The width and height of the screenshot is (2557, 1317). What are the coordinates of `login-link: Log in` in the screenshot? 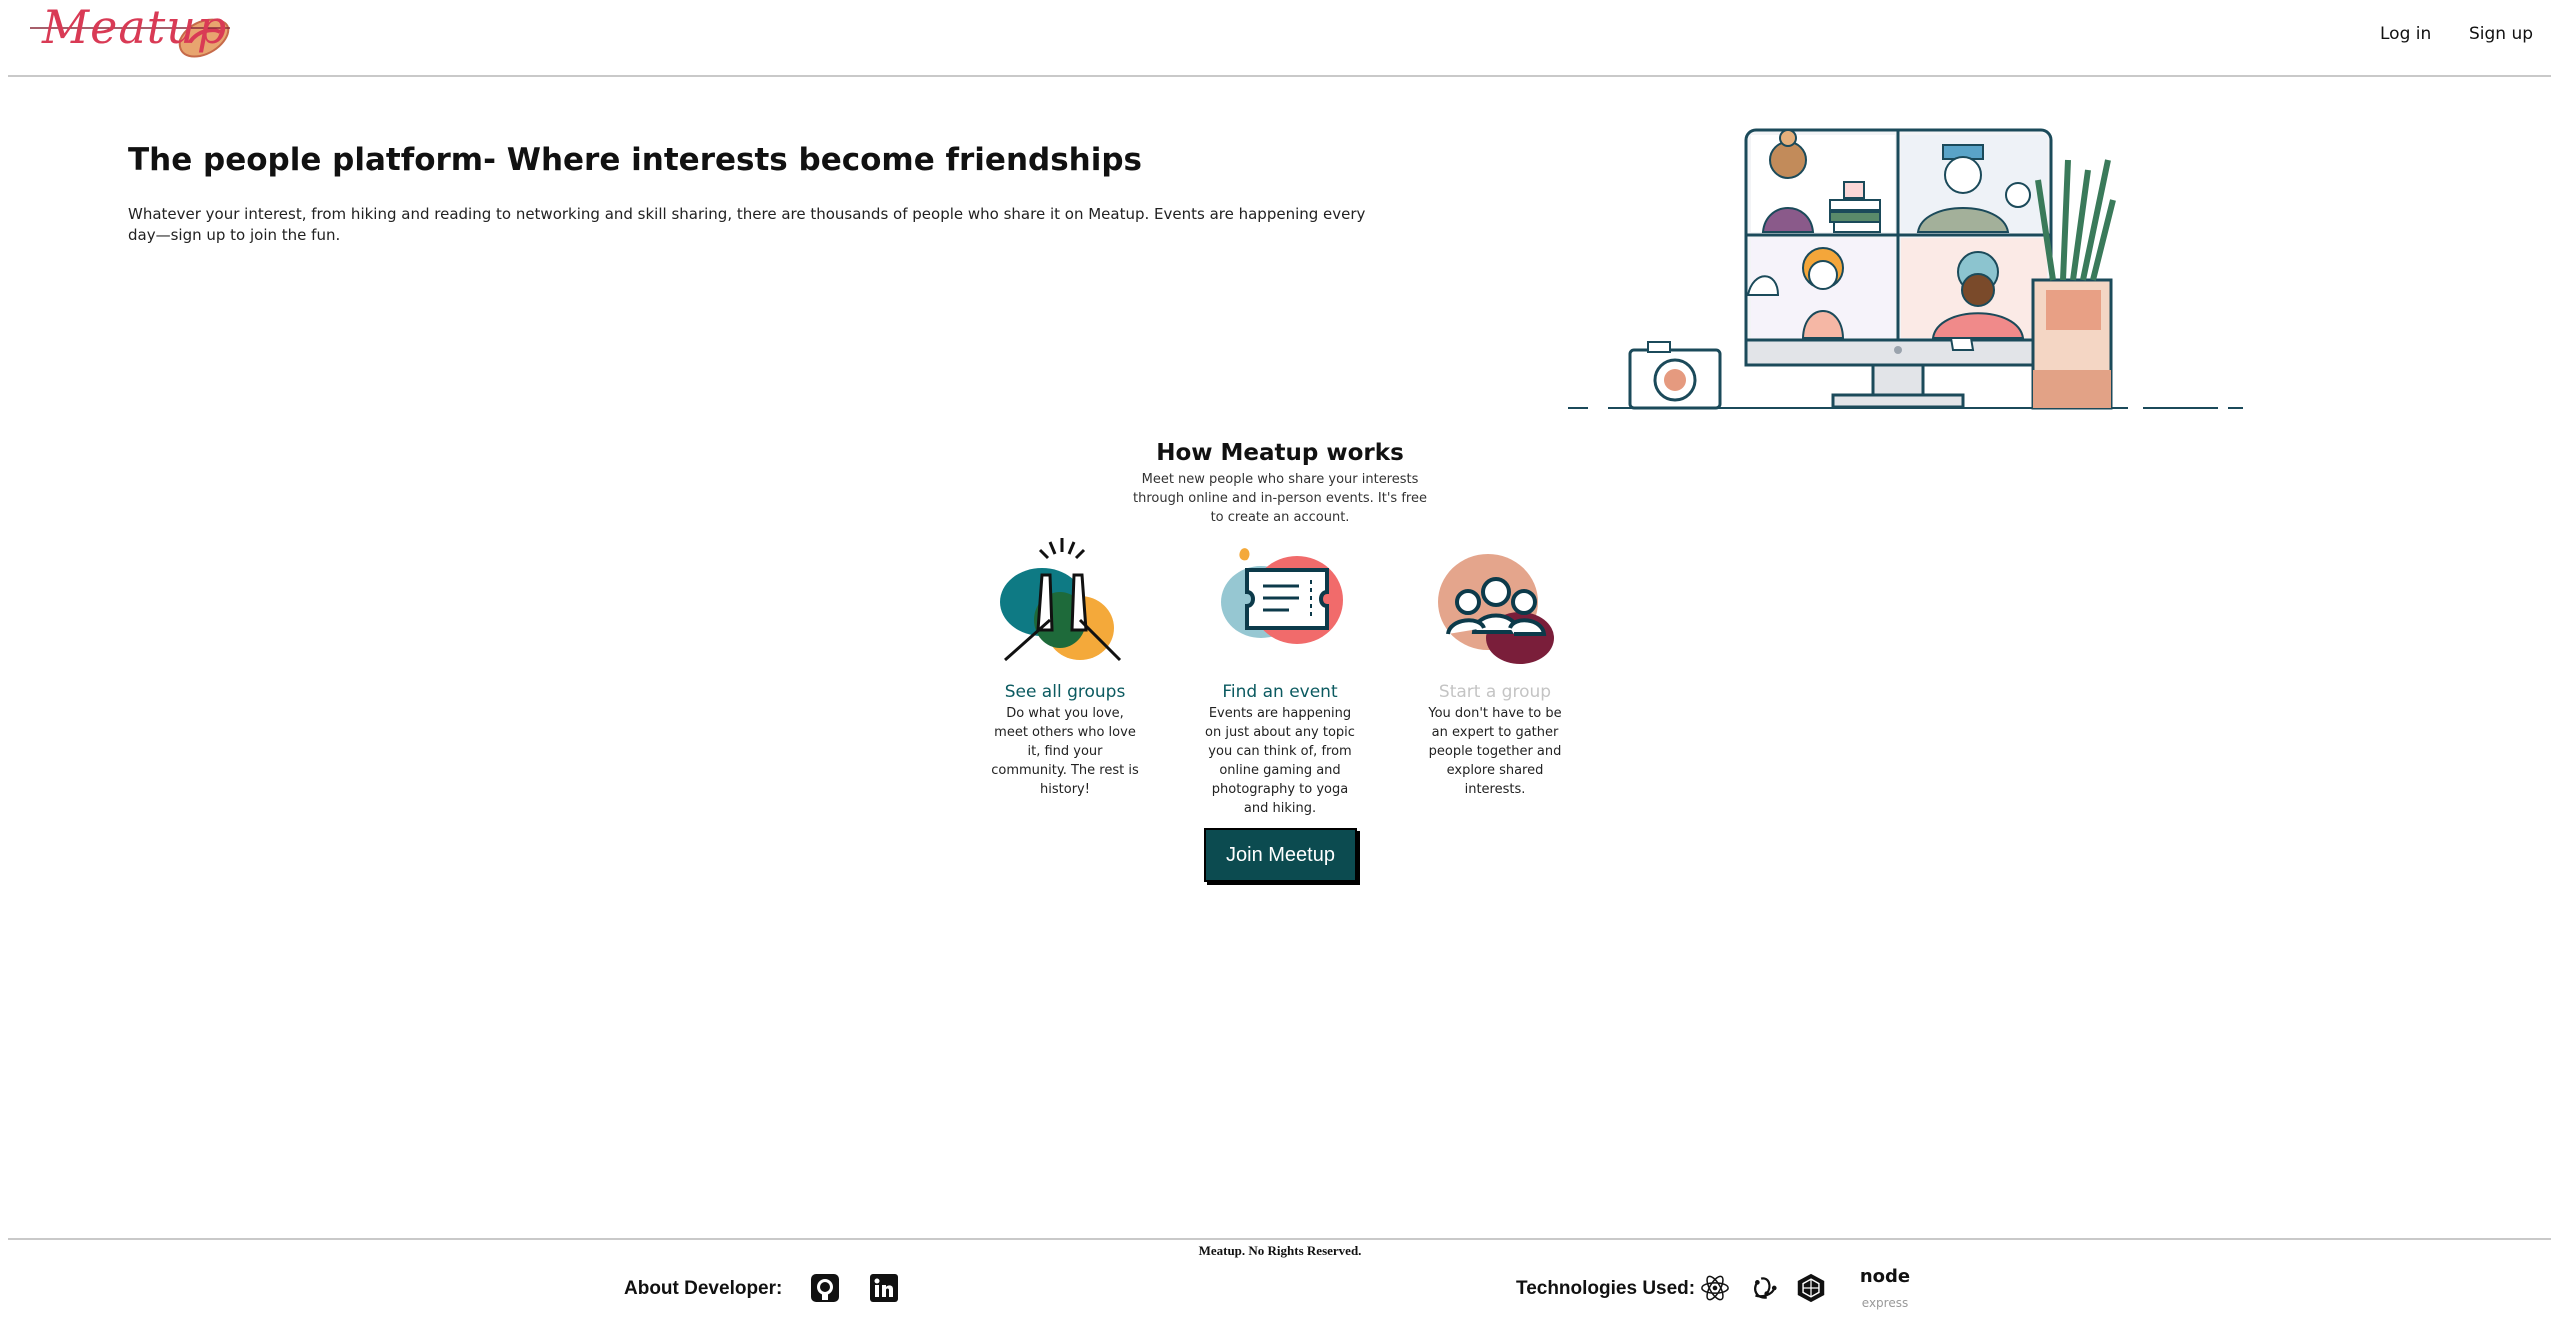 It's located at (2405, 34).